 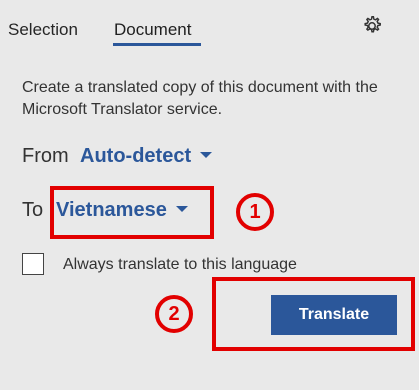 What do you see at coordinates (255, 212) in the screenshot?
I see `annotation-badge-1: 1` at bounding box center [255, 212].